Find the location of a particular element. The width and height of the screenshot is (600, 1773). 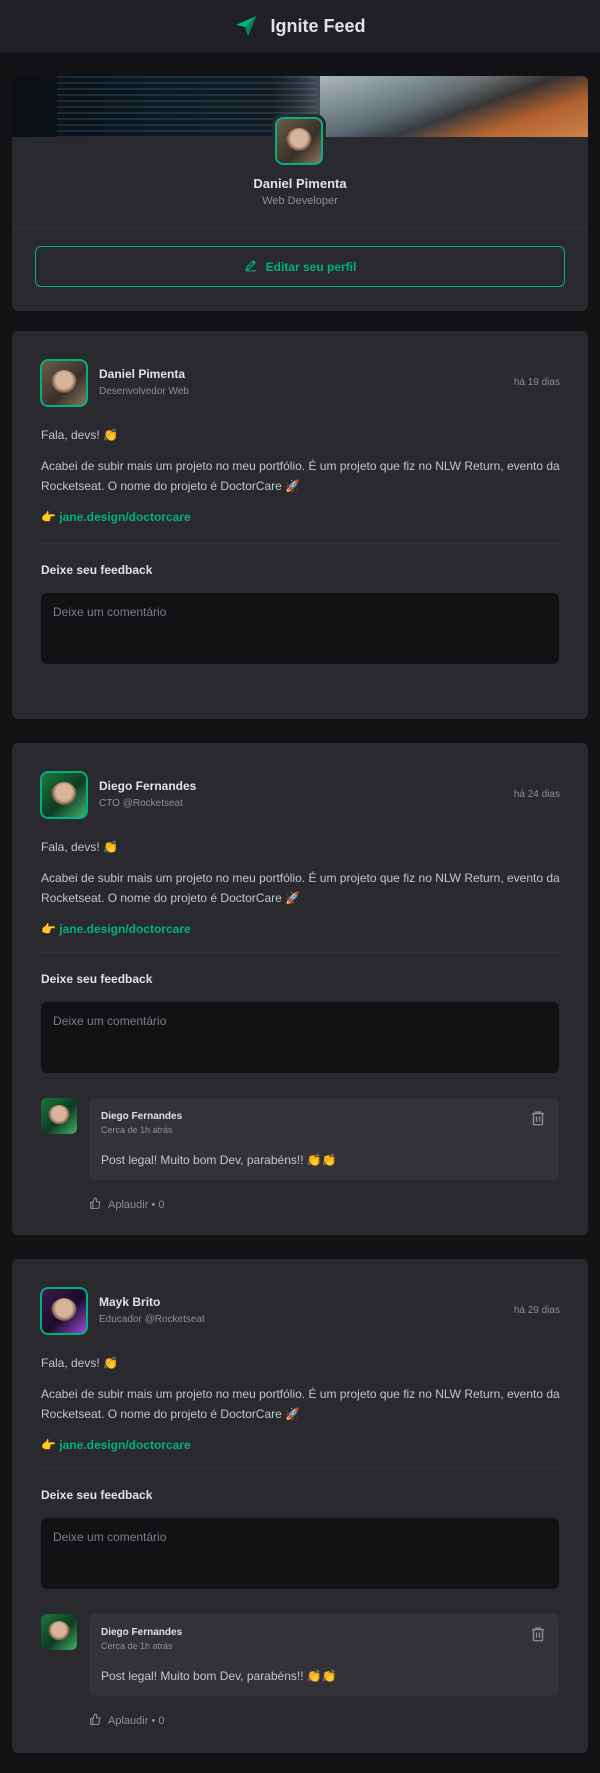

author-name: Daniel Pimenta is located at coordinates (142, 374).